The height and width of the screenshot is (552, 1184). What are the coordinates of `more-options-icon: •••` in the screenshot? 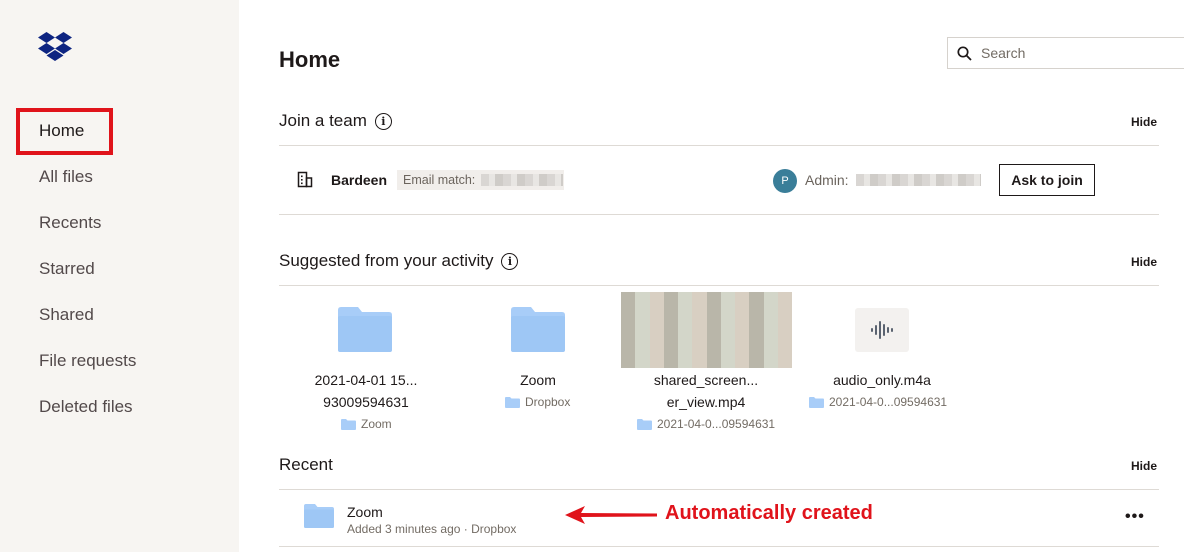 It's located at (1135, 517).